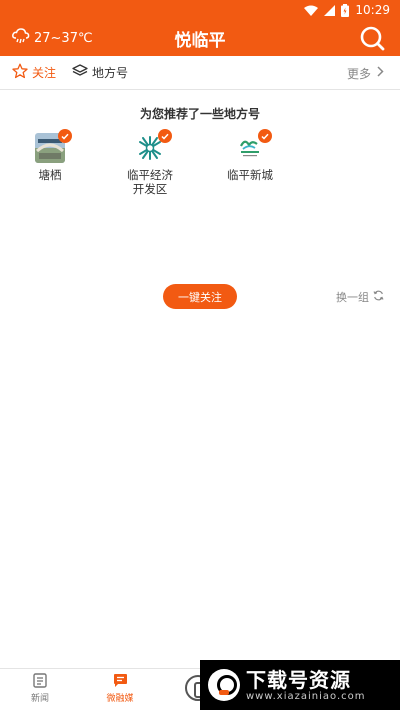  What do you see at coordinates (82, 72) in the screenshot?
I see `layers-icon` at bounding box center [82, 72].